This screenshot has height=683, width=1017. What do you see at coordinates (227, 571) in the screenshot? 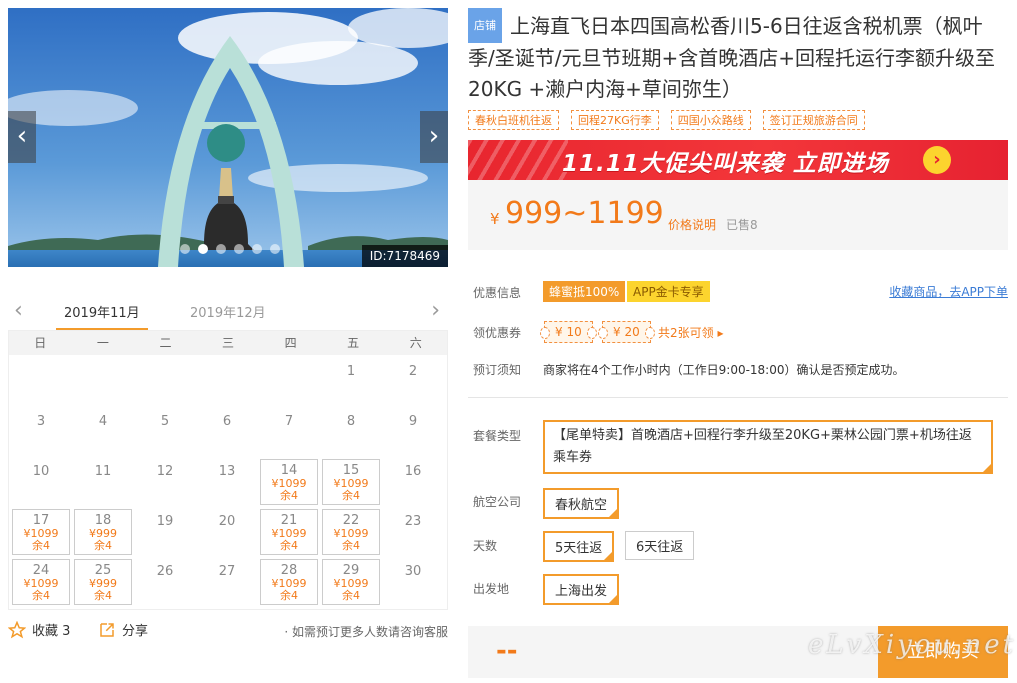
I see `day-number: 27` at bounding box center [227, 571].